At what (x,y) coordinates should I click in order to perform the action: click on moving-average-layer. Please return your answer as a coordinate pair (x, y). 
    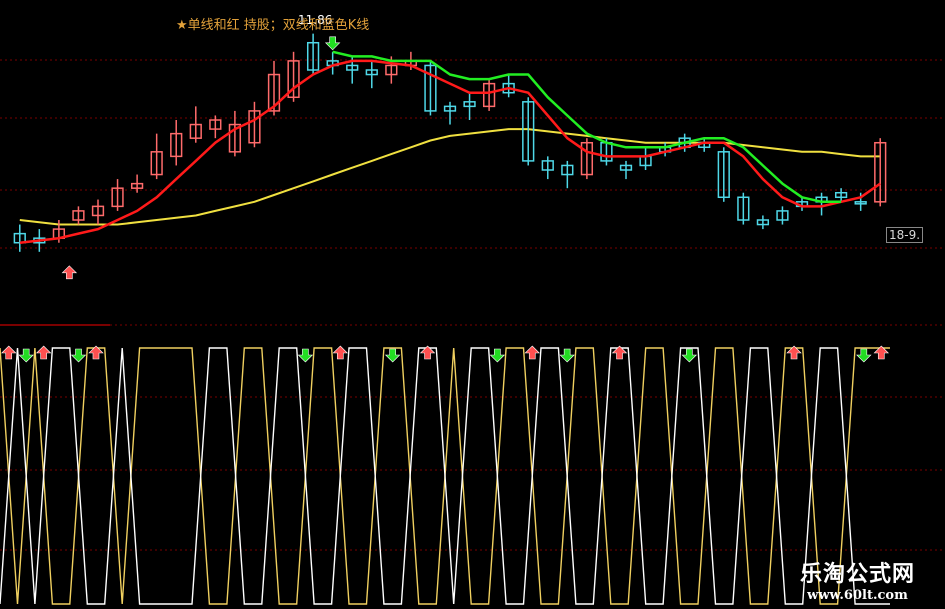
    Looking at the image, I should click on (450, 177).